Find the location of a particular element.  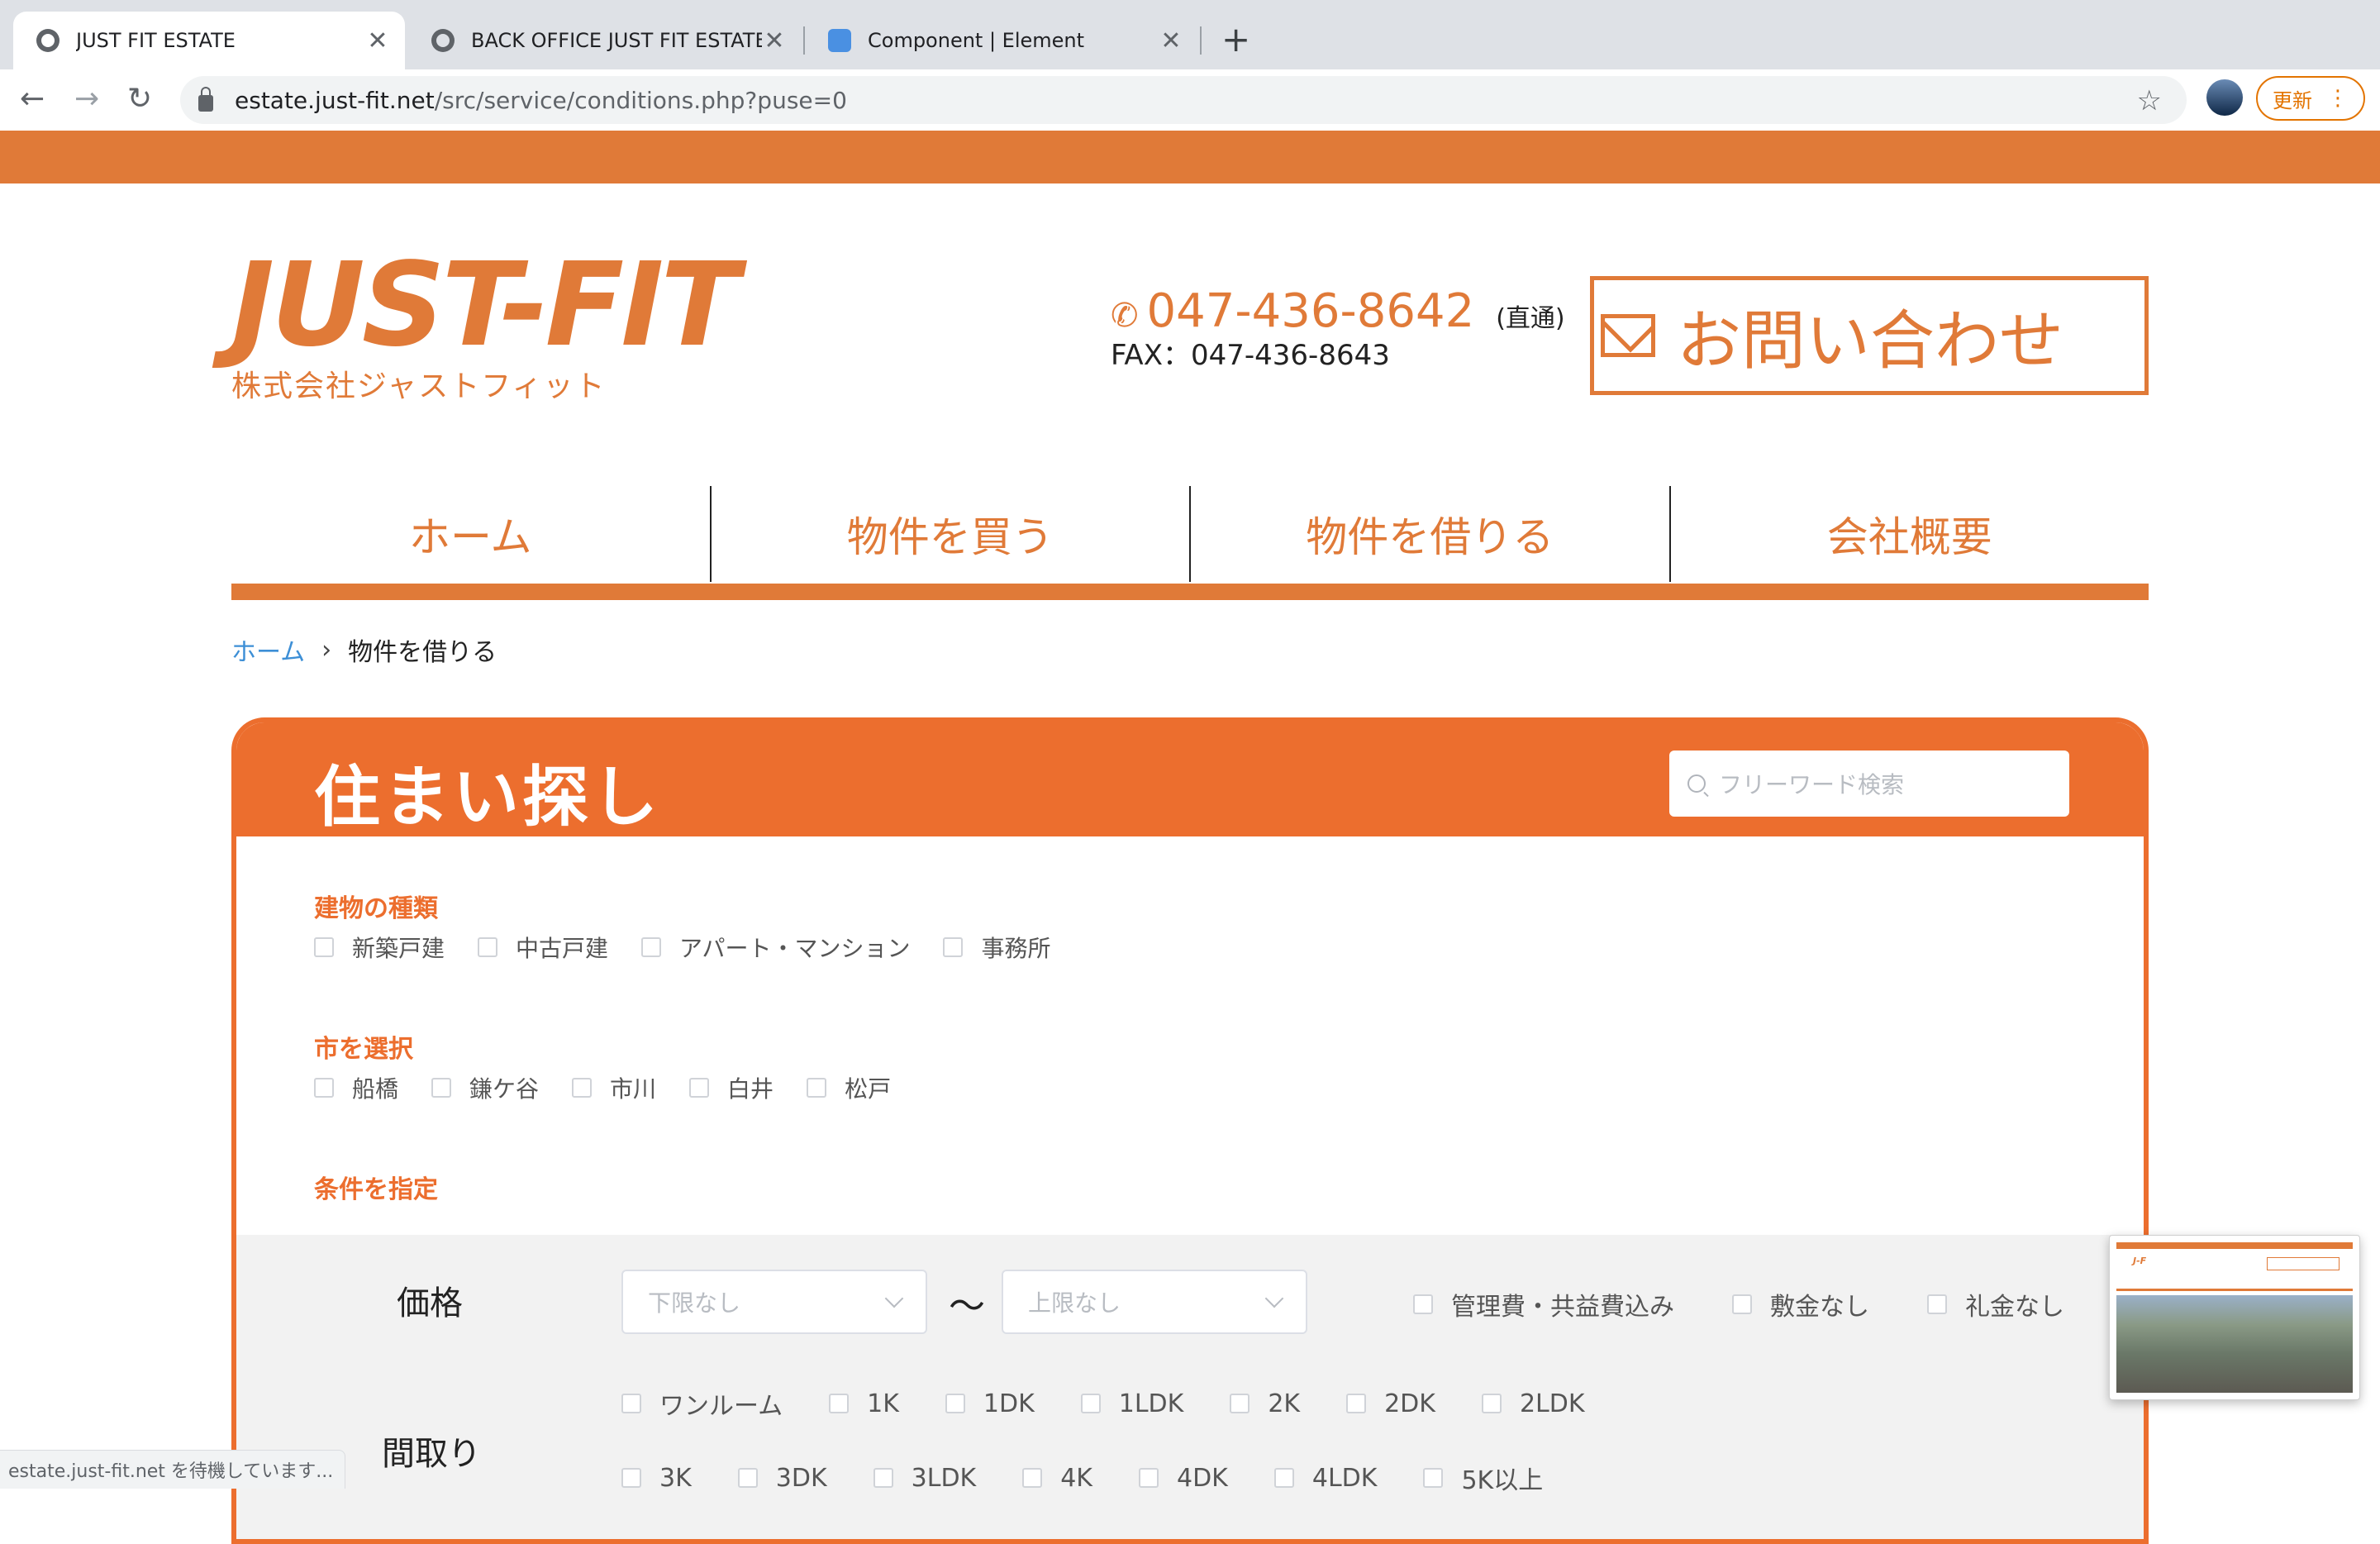

checkbox-layout-1ldk: 1LDK is located at coordinates (1131, 1404).